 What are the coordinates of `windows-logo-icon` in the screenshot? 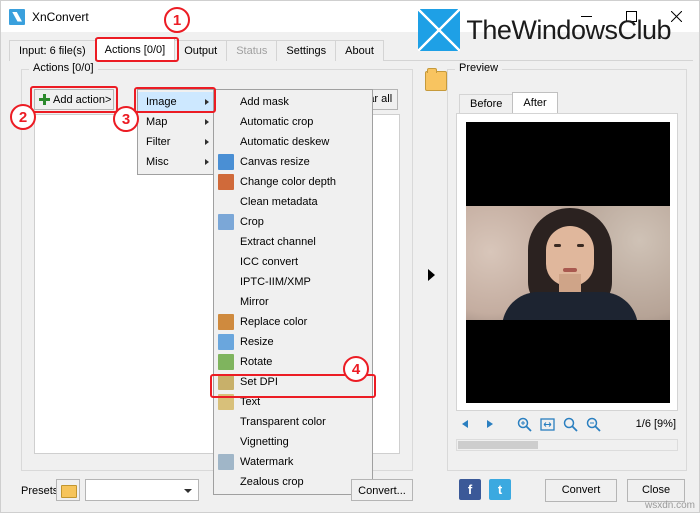 It's located at (439, 30).